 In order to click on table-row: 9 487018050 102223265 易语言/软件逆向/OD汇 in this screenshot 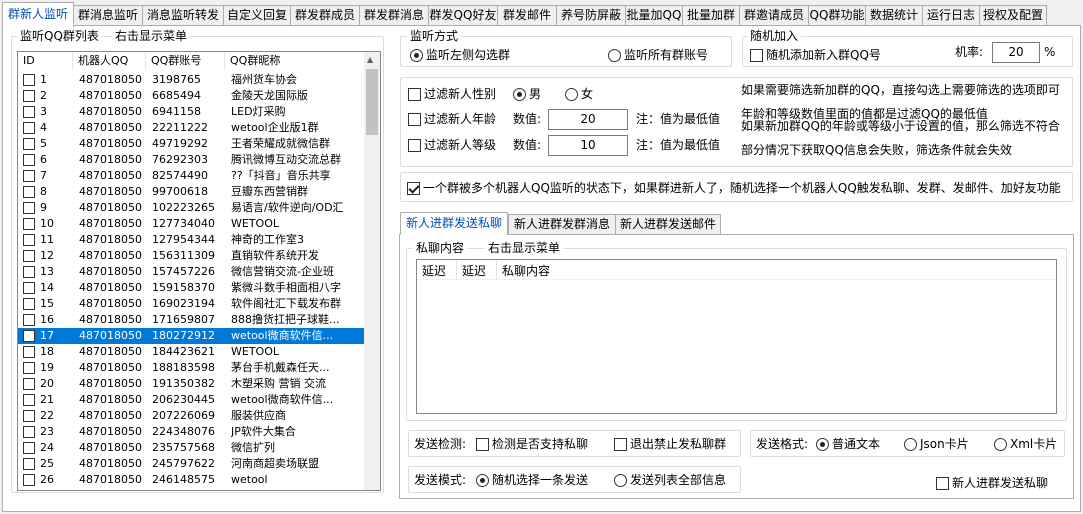, I will do `click(192, 208)`.